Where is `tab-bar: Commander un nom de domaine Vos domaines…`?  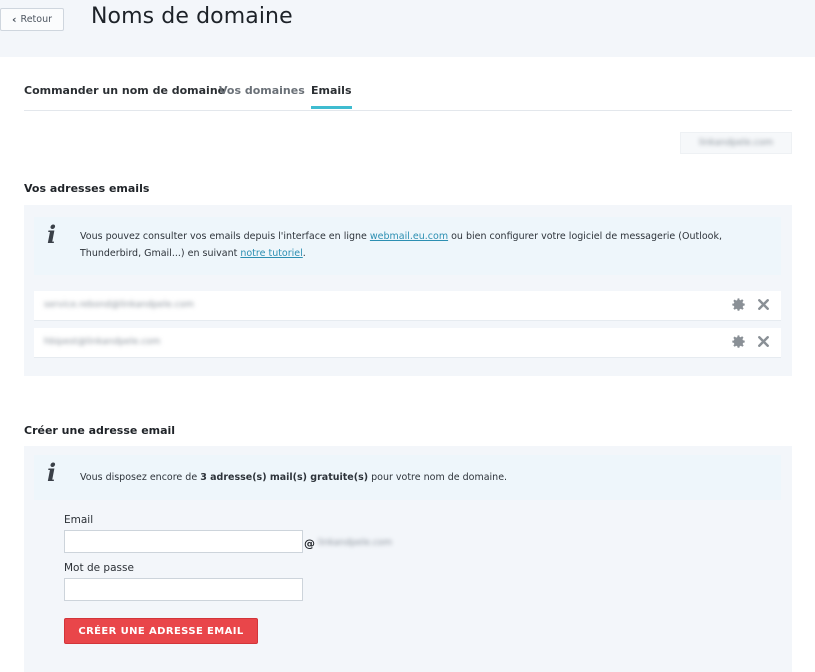 tab-bar: Commander un nom de domaine Vos domaines… is located at coordinates (408, 97).